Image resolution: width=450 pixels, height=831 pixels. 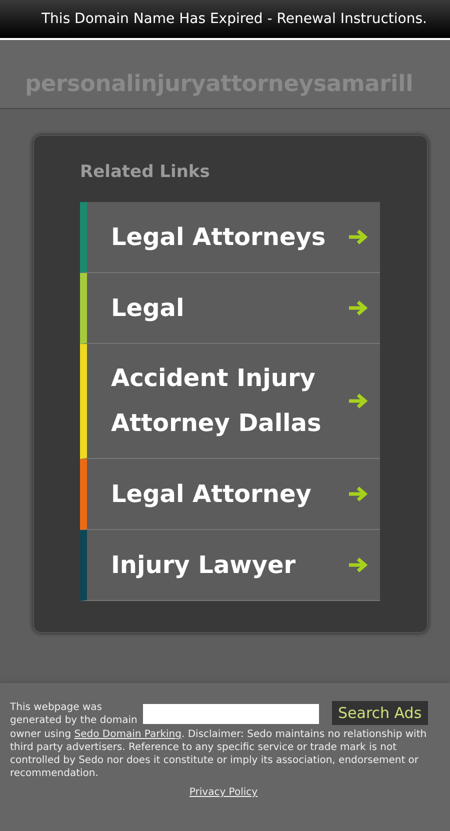 What do you see at coordinates (230, 565) in the screenshot?
I see `related-link: Injury Lawyer` at bounding box center [230, 565].